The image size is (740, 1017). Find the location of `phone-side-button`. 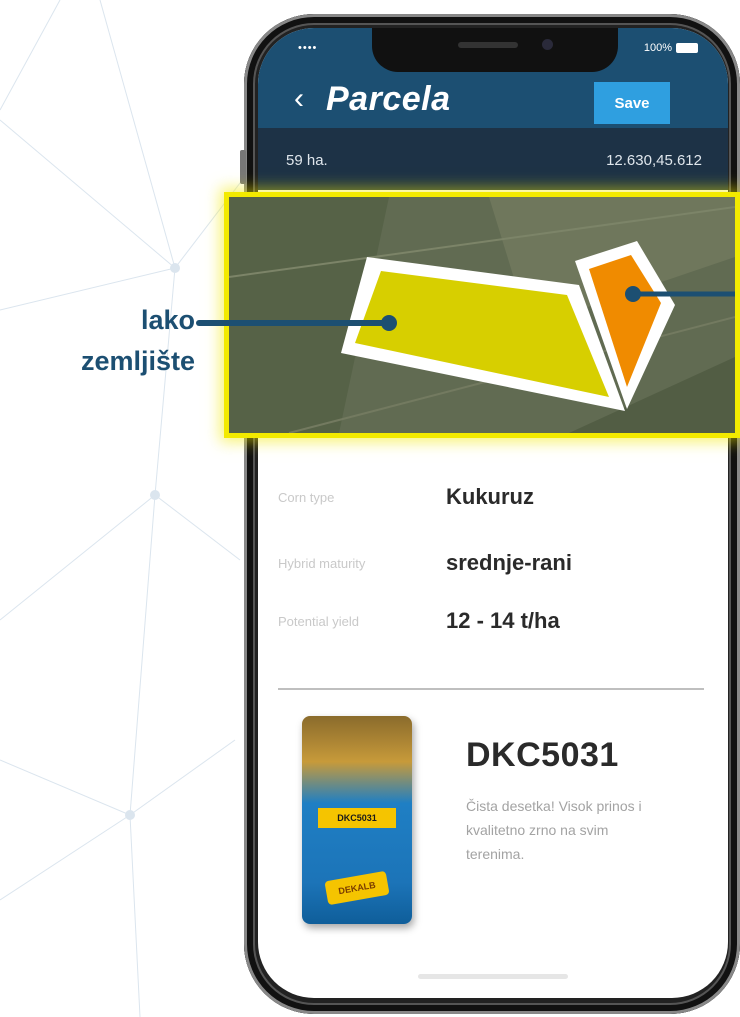

phone-side-button is located at coordinates (243, 167).